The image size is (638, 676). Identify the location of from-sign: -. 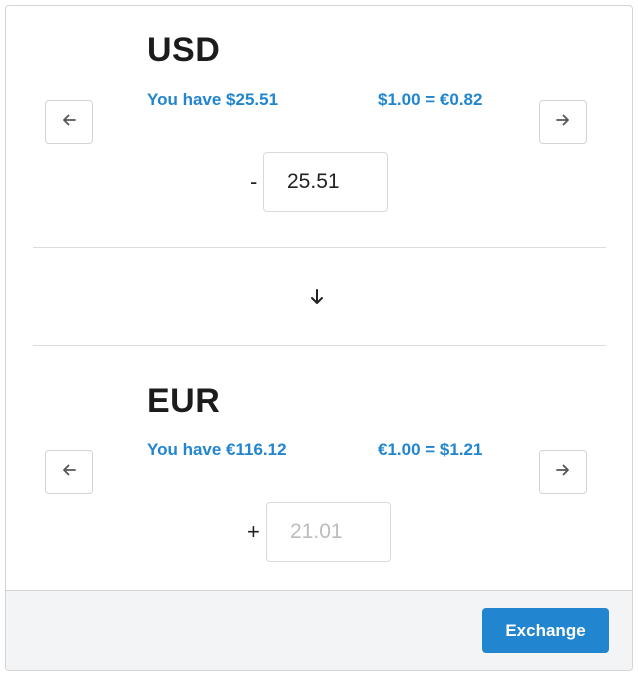
(254, 181).